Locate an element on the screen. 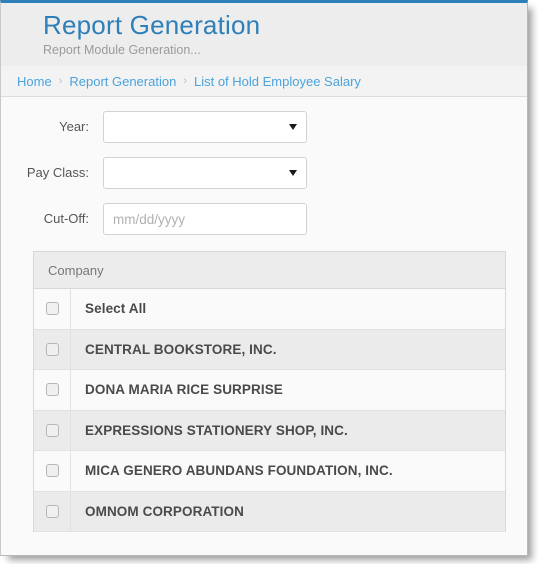  breadcrumb-item-list-of-hold-employee-salary: List of Hold Employee Salary is located at coordinates (277, 81).